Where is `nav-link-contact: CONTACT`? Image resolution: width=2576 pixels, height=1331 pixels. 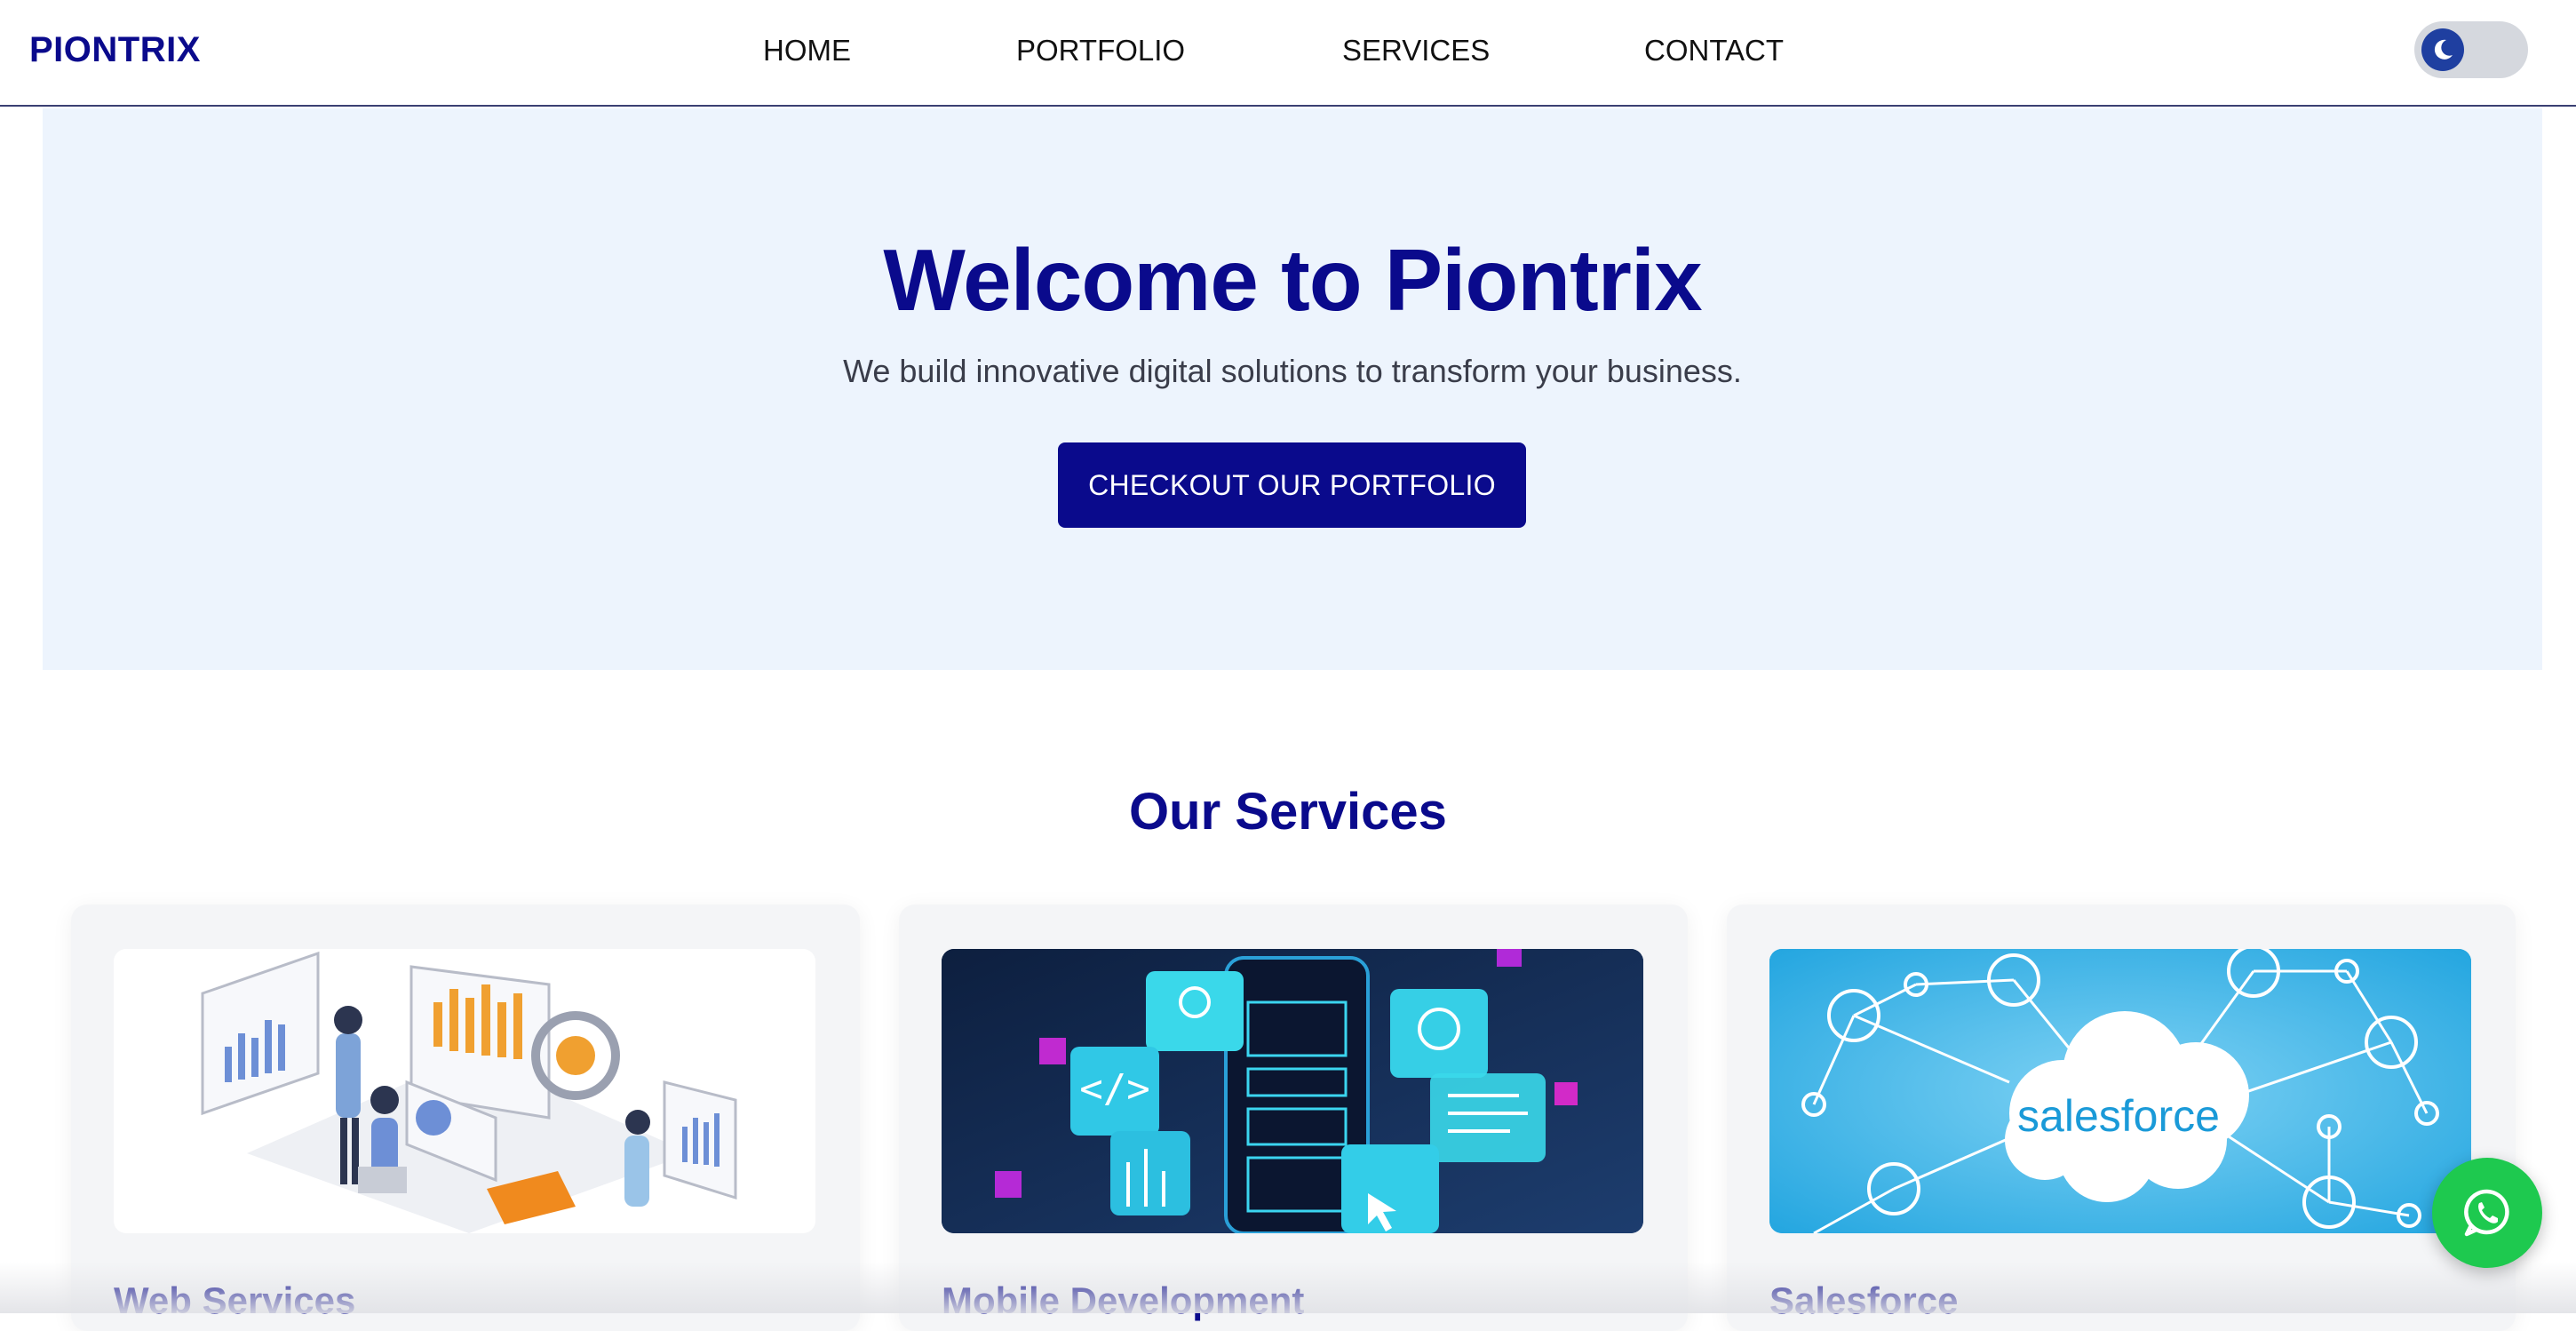 nav-link-contact: CONTACT is located at coordinates (1714, 51).